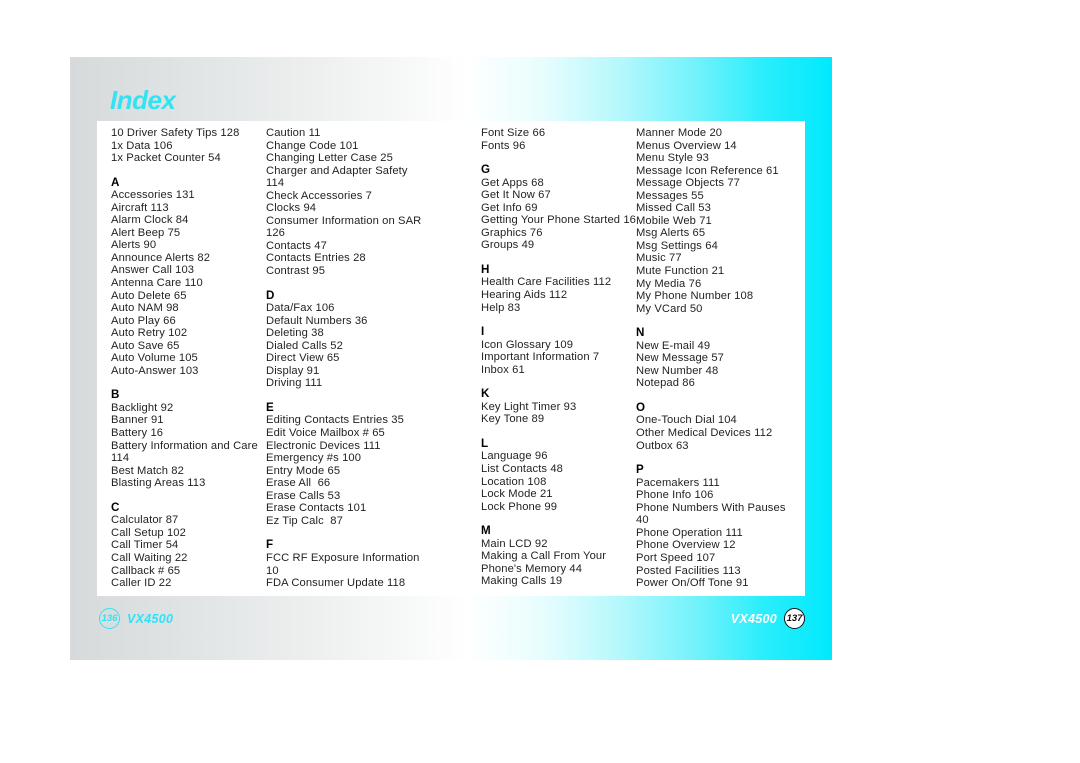  What do you see at coordinates (314, 458) in the screenshot?
I see `index-entry: Emergency #s 100` at bounding box center [314, 458].